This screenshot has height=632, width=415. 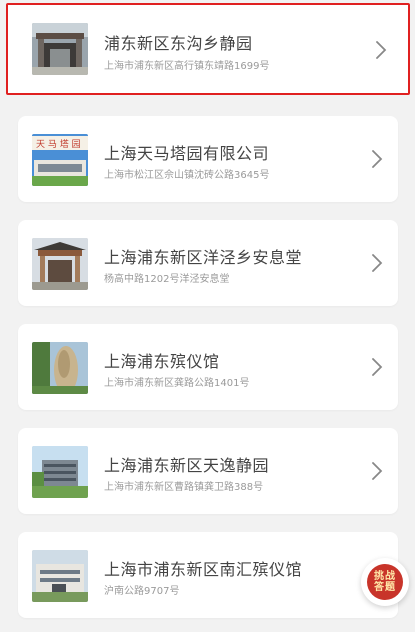 What do you see at coordinates (187, 153) in the screenshot?
I see `item-title: 上海天马塔园有限公司` at bounding box center [187, 153].